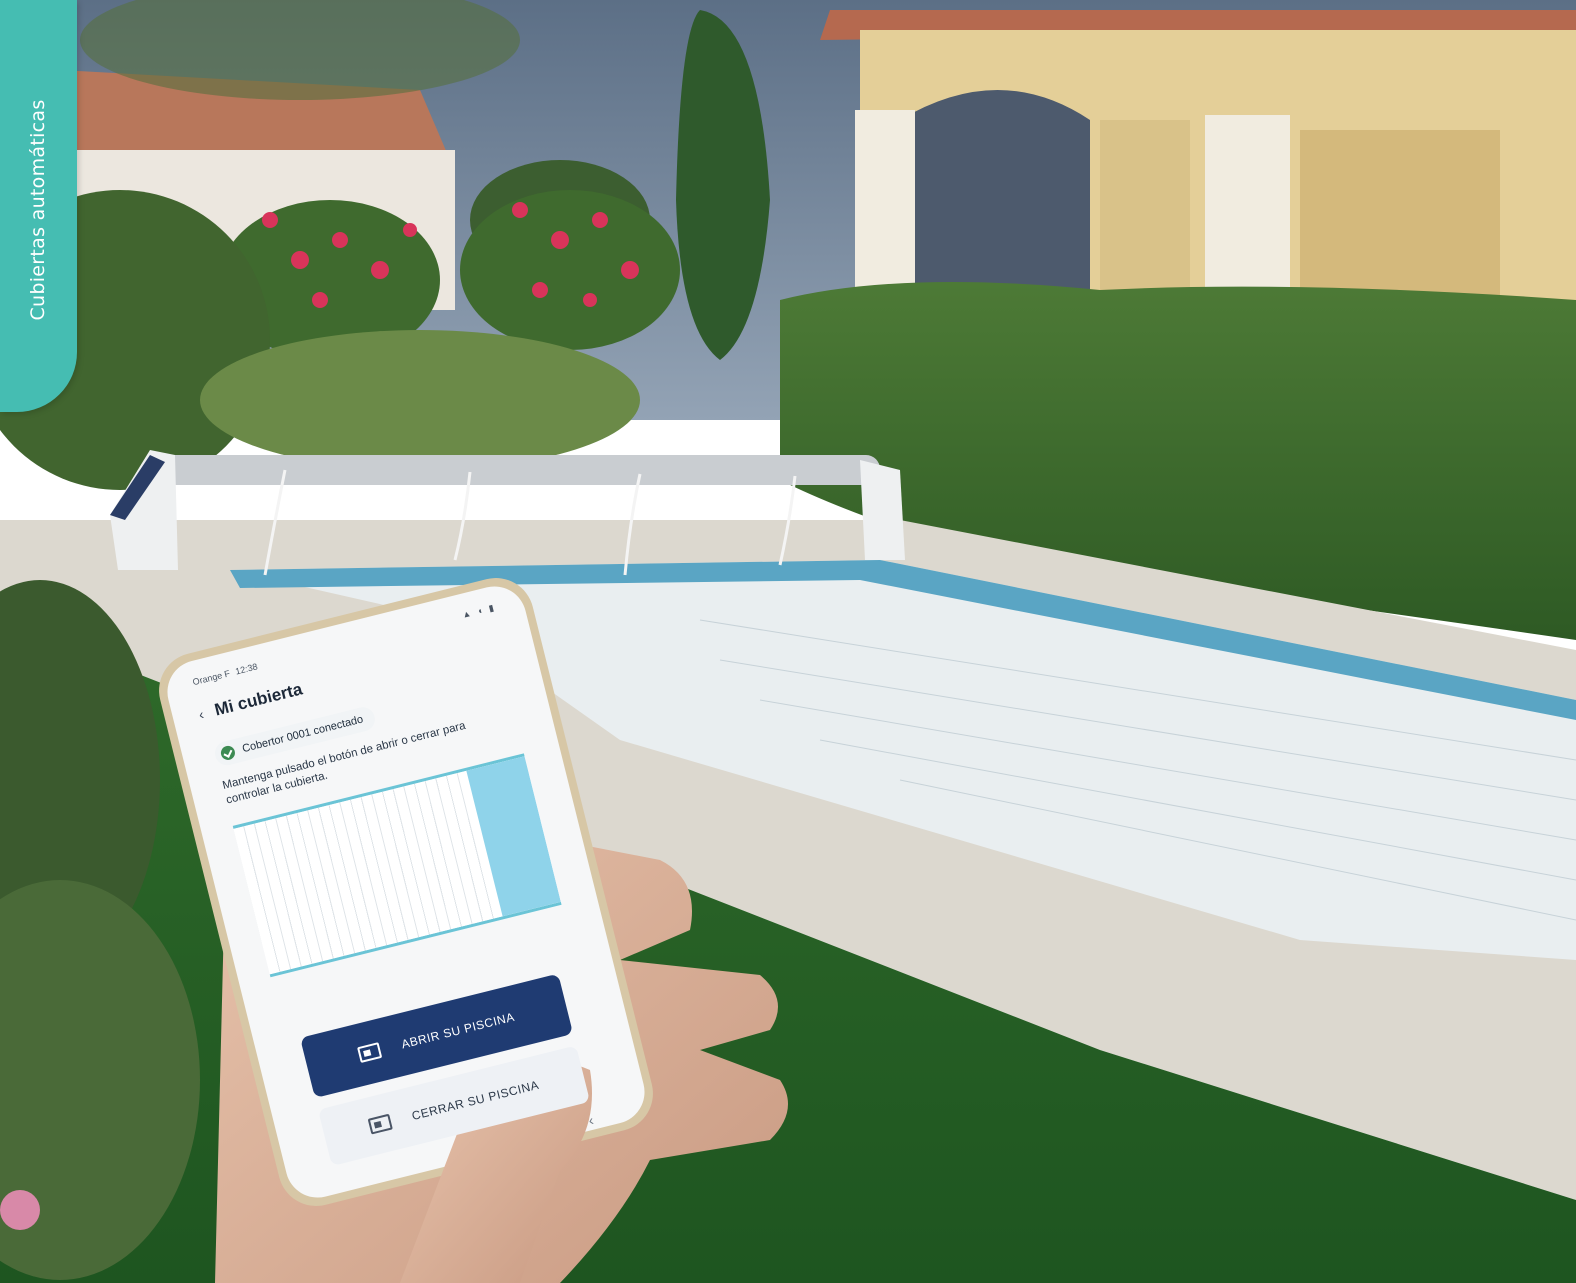 The height and width of the screenshot is (1283, 1576). Describe the element at coordinates (457, 1030) in the screenshot. I see `open-pool-label: ABRIR SU PISCINA` at that location.